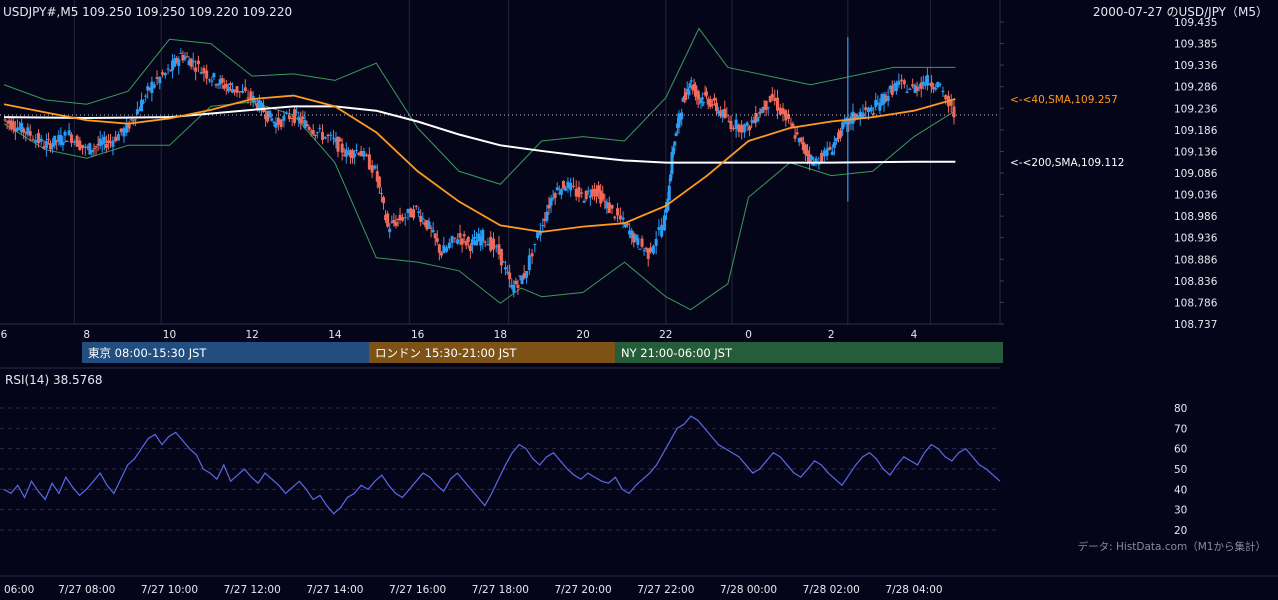 The image size is (1278, 600). I want to click on time-tick-label: 7/27 16:00, so click(417, 590).